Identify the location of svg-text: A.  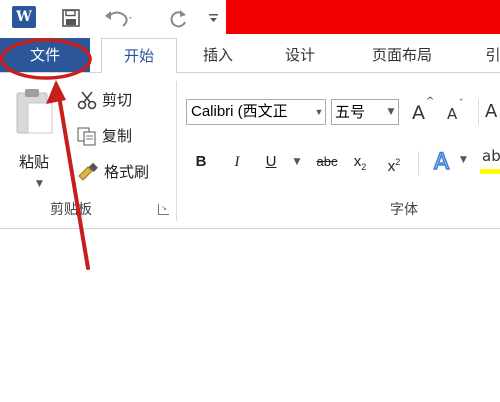
(441, 162).